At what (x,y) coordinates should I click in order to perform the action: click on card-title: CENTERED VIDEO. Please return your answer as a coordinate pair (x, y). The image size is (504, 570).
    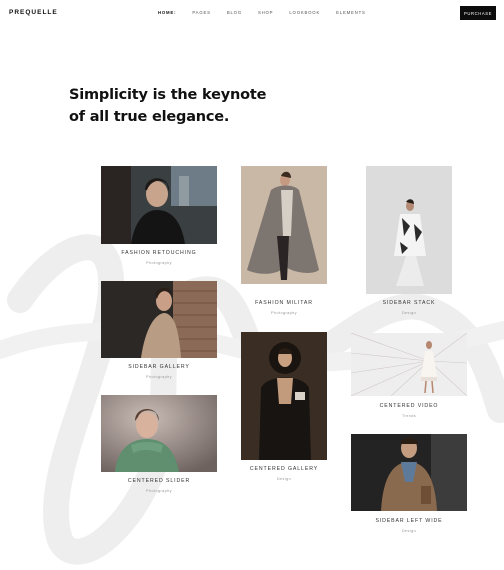
    Looking at the image, I should click on (409, 406).